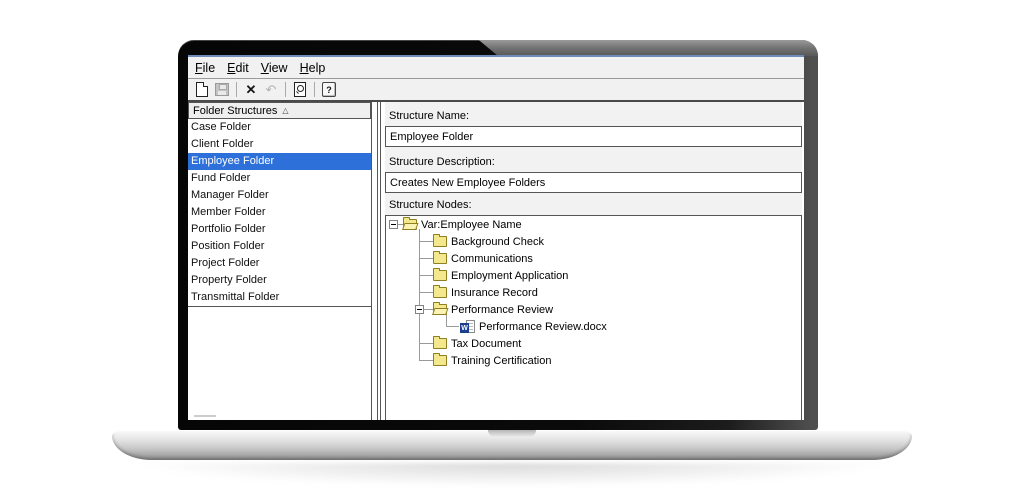 This screenshot has height=488, width=1024. What do you see at coordinates (593, 292) in the screenshot?
I see `tree-node-folder: Insurance Record` at bounding box center [593, 292].